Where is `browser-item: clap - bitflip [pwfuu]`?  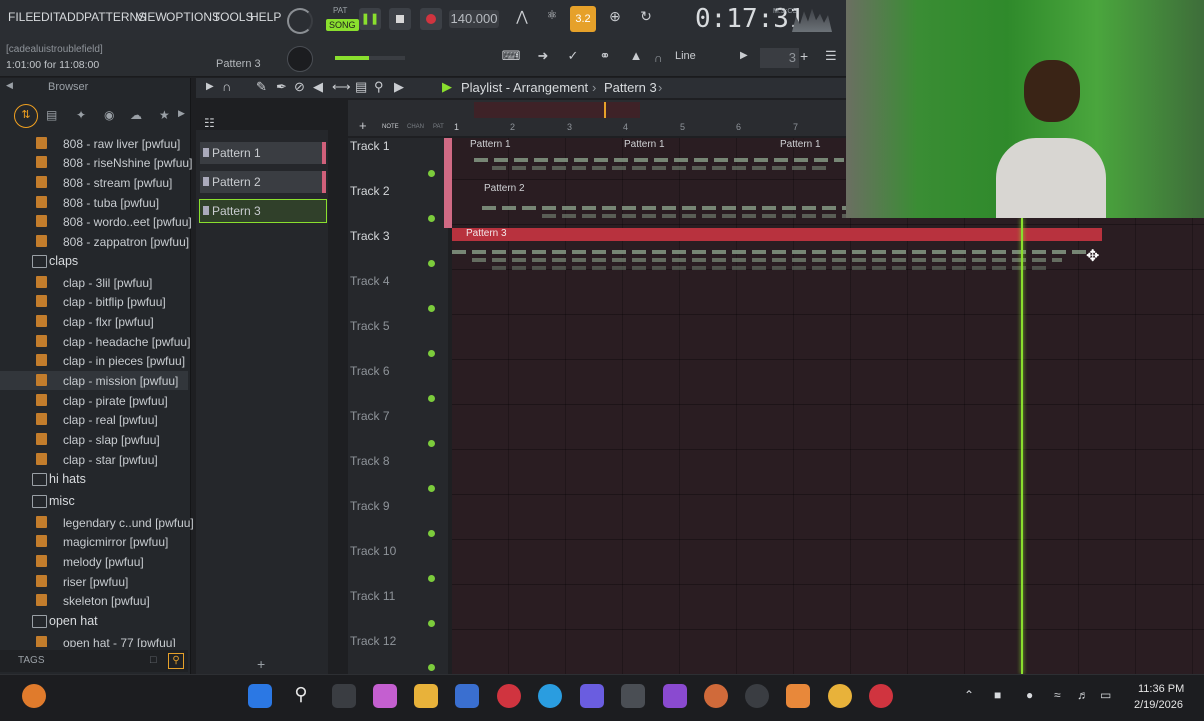
browser-item: clap - bitflip [pwfuu] is located at coordinates (94, 301).